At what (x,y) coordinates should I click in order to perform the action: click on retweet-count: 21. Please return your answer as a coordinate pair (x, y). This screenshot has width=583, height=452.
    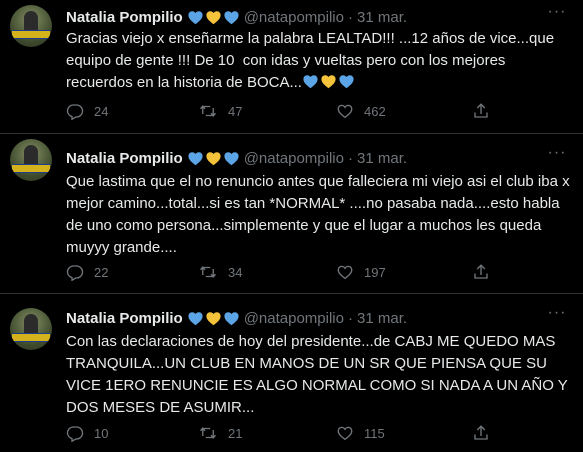
    Looking at the image, I should click on (235, 433).